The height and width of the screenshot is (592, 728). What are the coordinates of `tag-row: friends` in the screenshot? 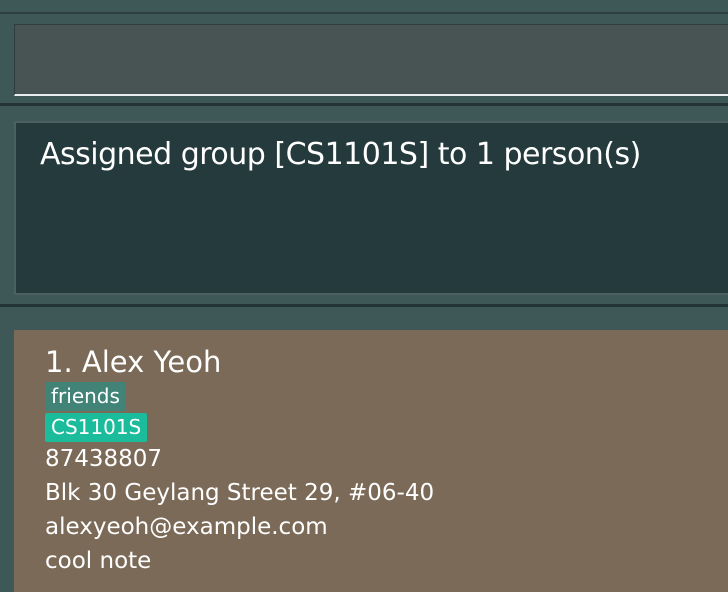 It's located at (386, 395).